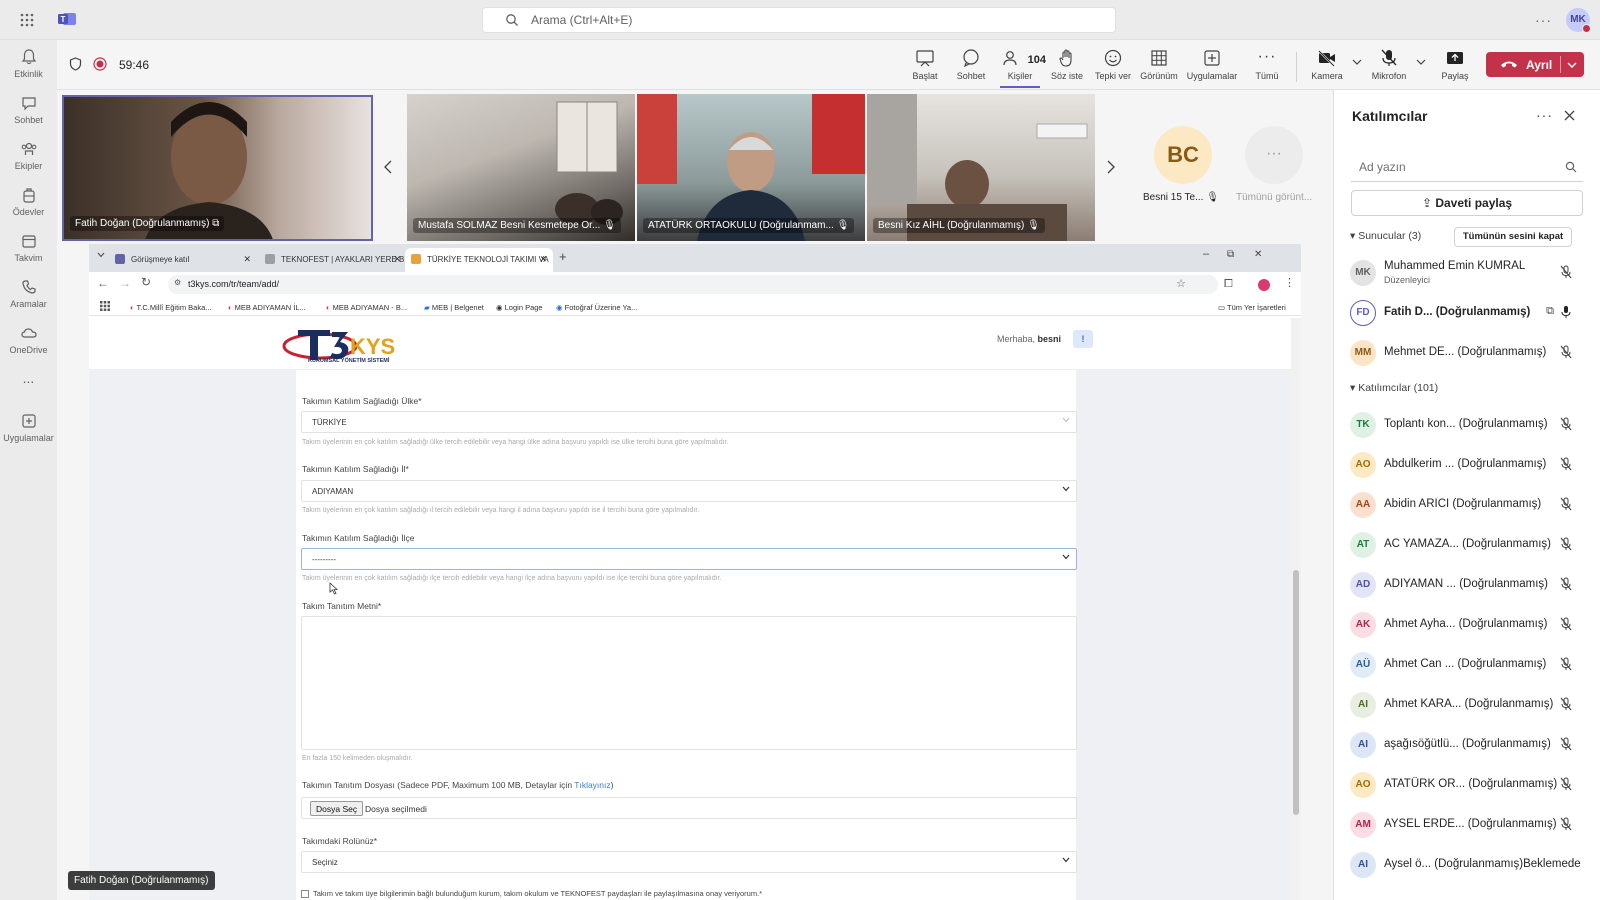  I want to click on city-select: ADIYAMAN, so click(689, 491).